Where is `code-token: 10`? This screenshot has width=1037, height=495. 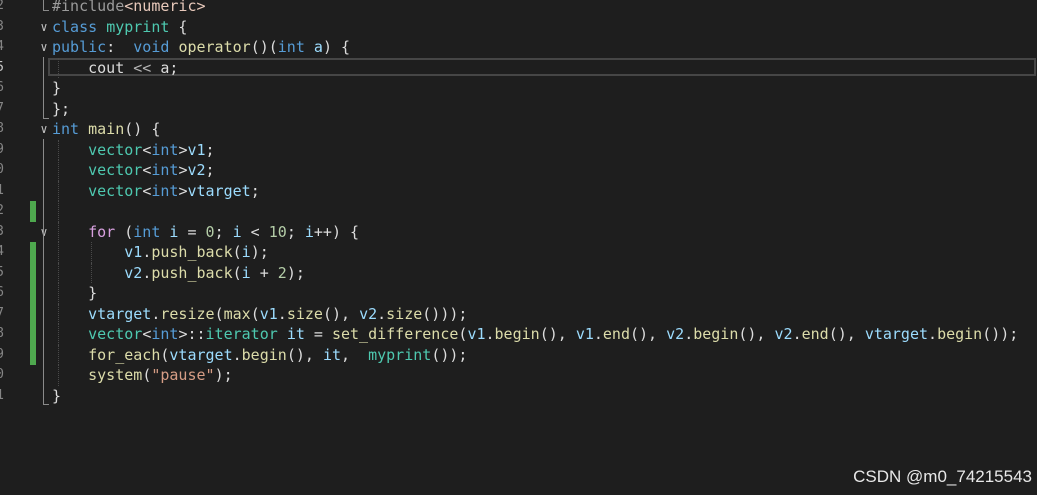 code-token: 10 is located at coordinates (277, 231).